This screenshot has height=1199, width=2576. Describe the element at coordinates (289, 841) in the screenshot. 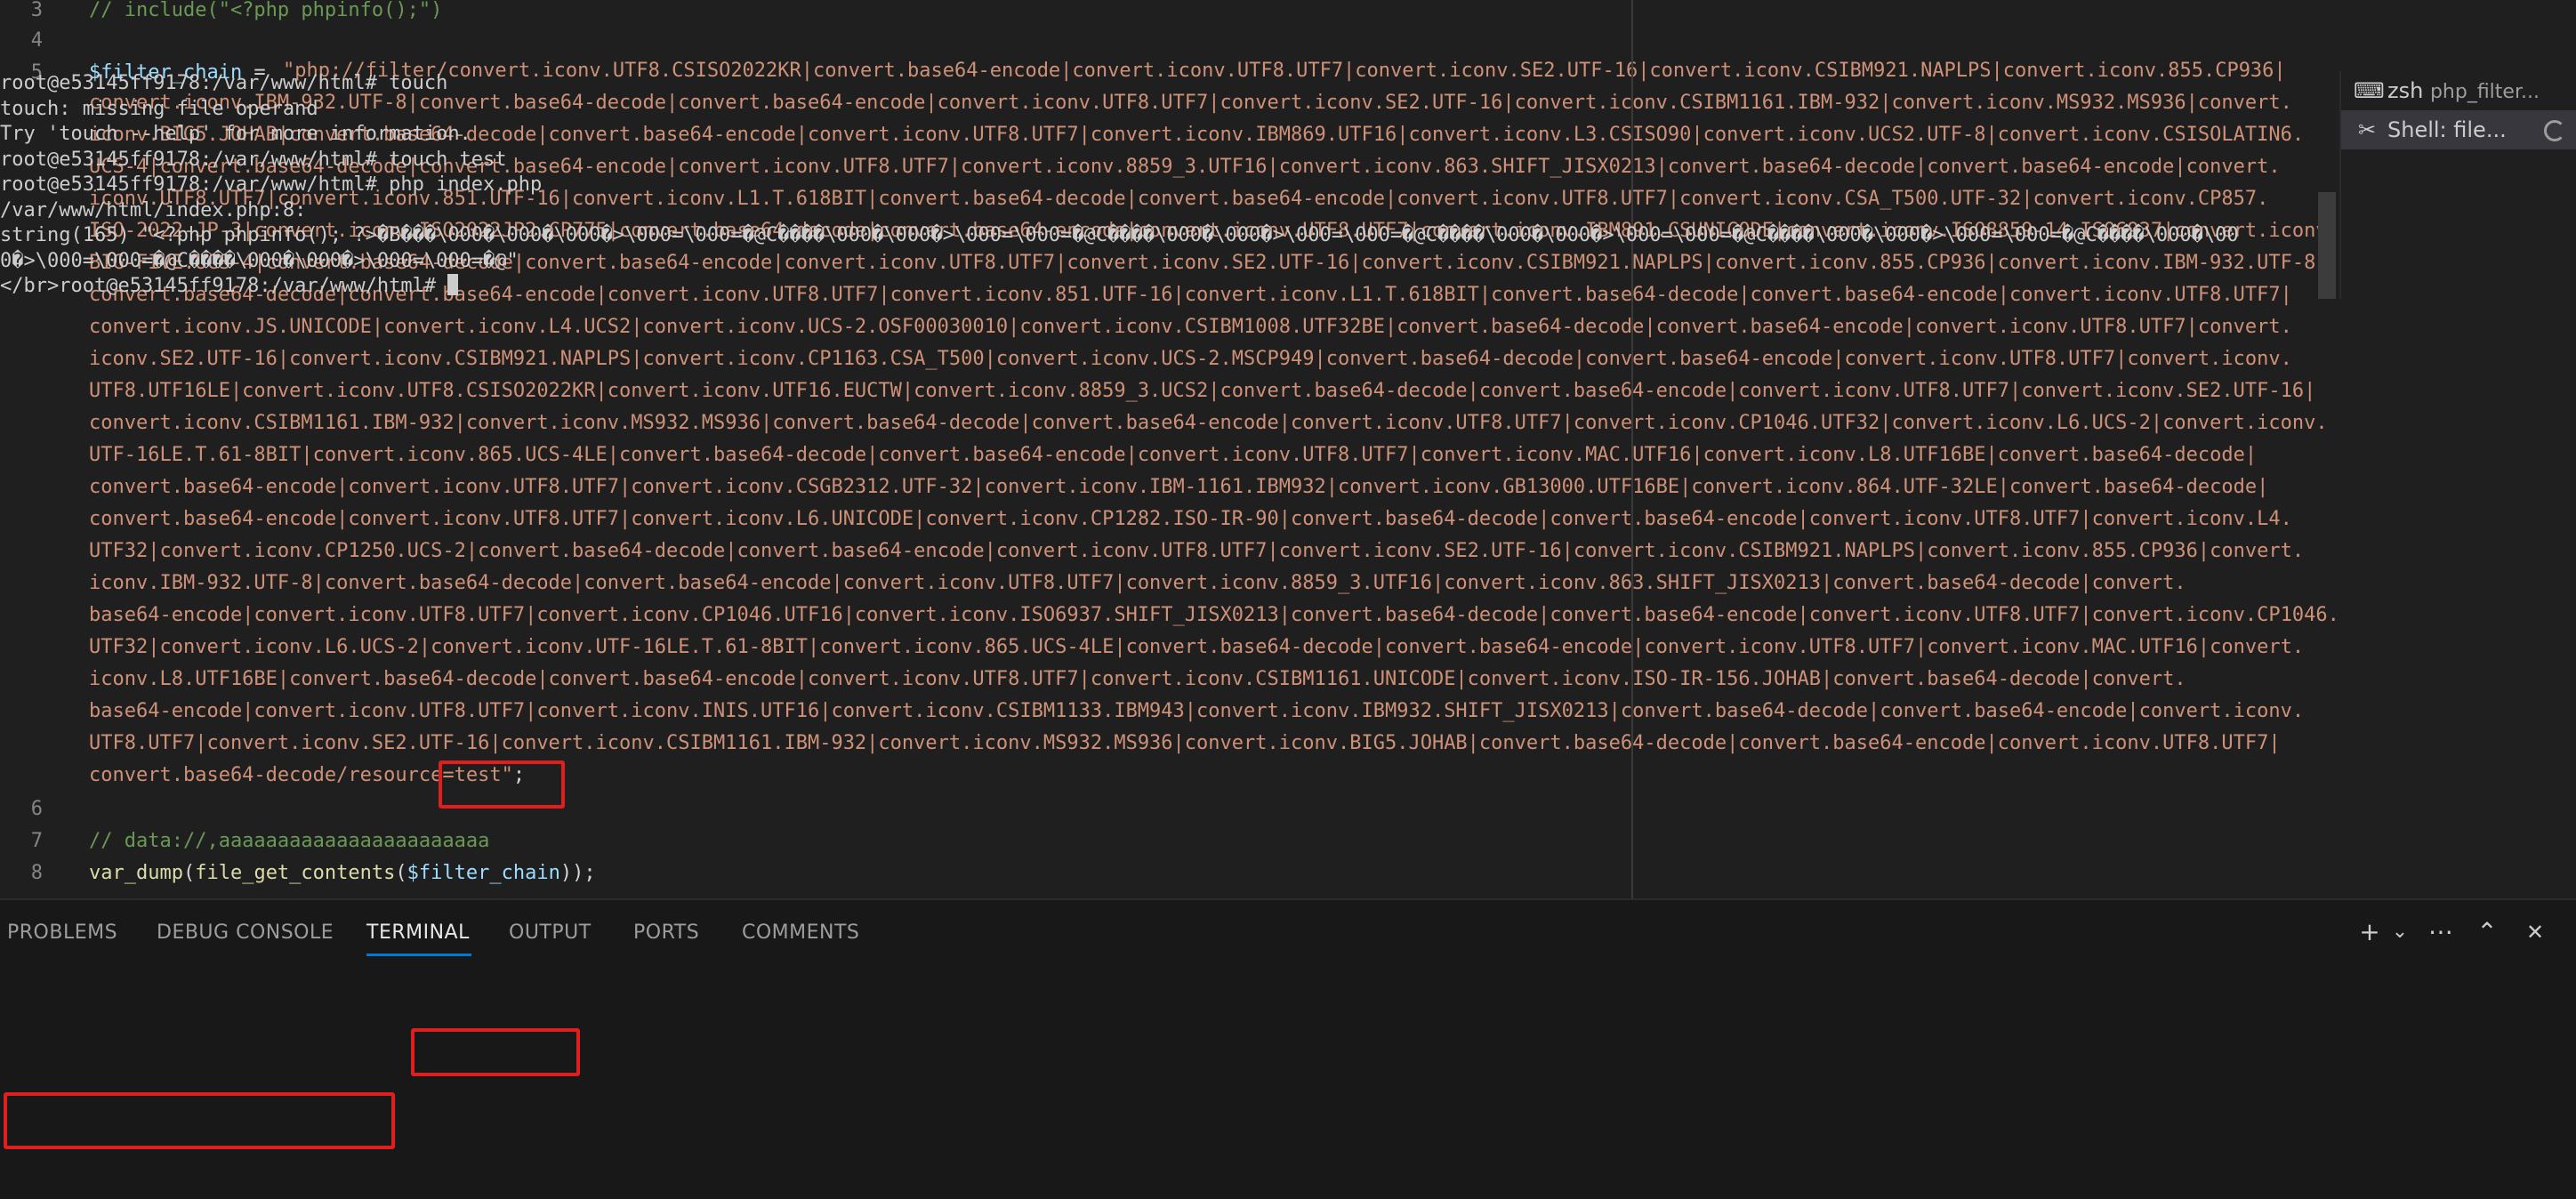

I see `data-uri-comment-line: // data://,aaaaaaaaaaaaaaaaaaaaaaa` at that location.